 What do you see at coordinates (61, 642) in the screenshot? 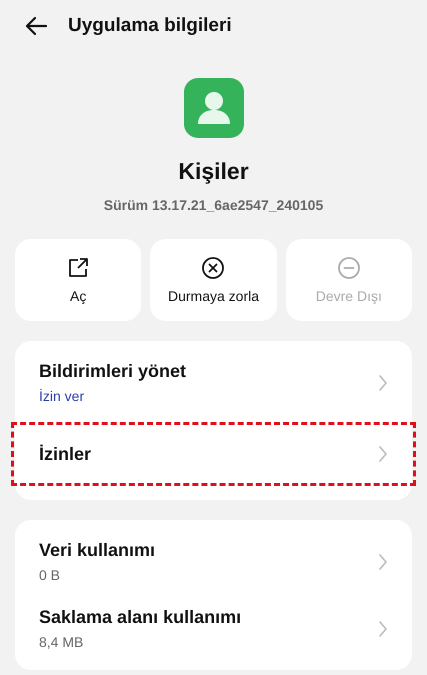
I see `row-subtitle: 8,4 MB` at bounding box center [61, 642].